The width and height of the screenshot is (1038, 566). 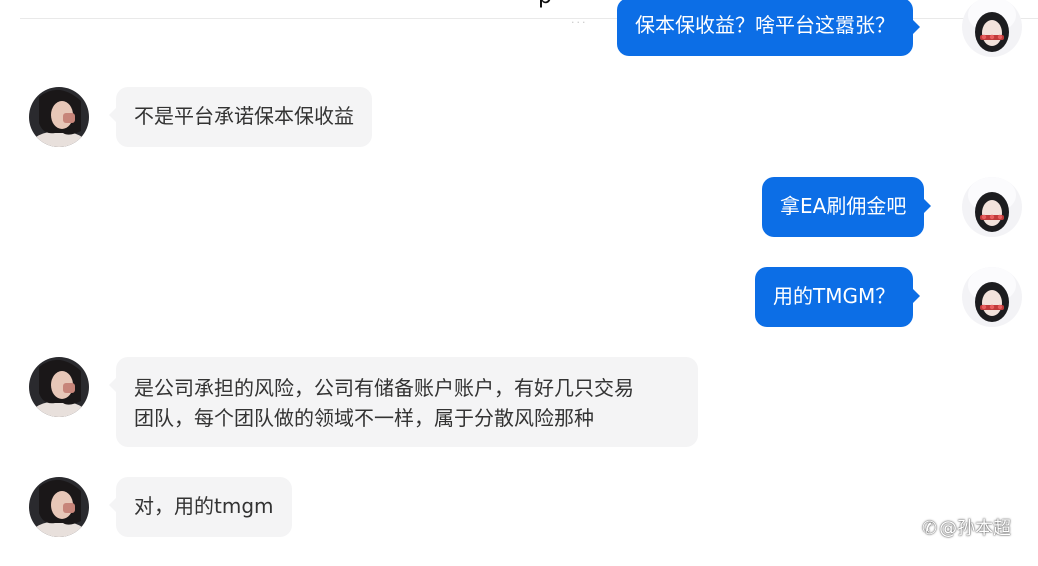 I want to click on header-cut-off-text: p, so click(x=545, y=4).